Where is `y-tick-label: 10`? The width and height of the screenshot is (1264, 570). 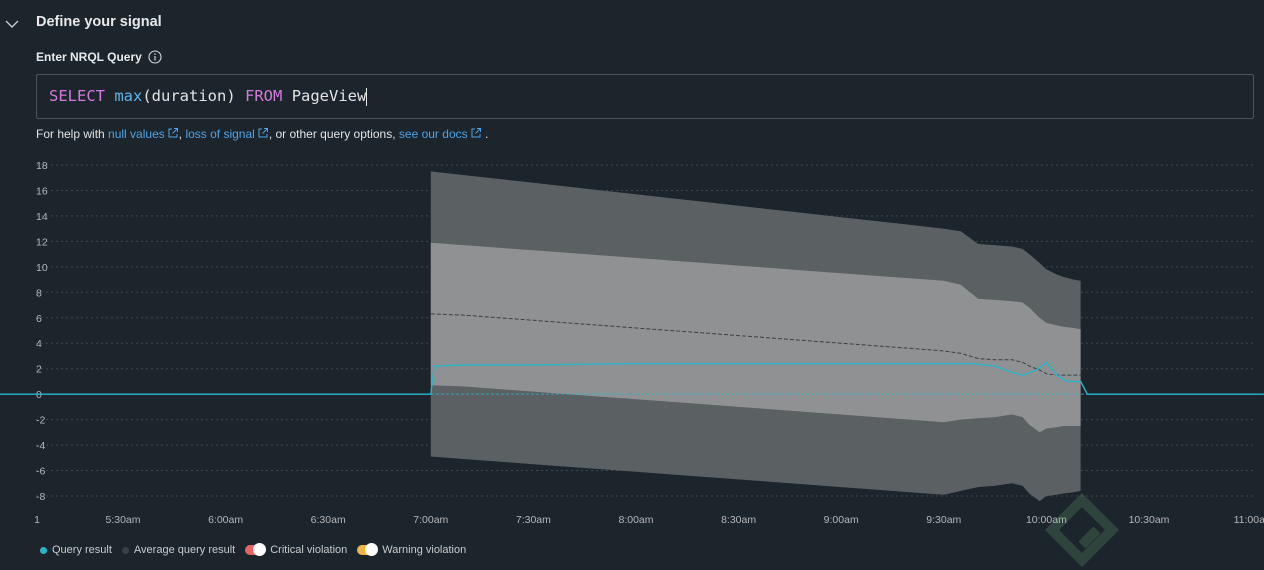
y-tick-label: 10 is located at coordinates (42, 268).